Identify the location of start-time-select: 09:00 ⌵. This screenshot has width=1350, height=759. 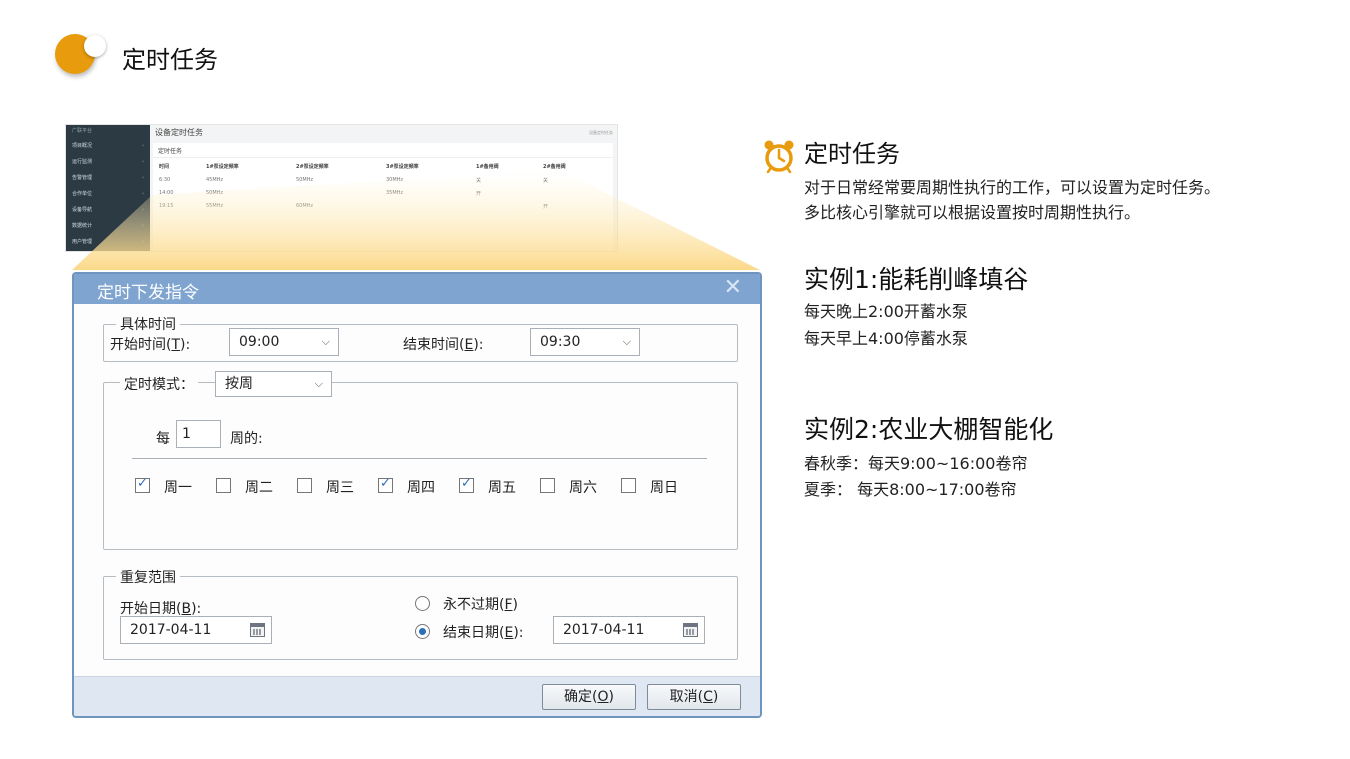
(284, 342).